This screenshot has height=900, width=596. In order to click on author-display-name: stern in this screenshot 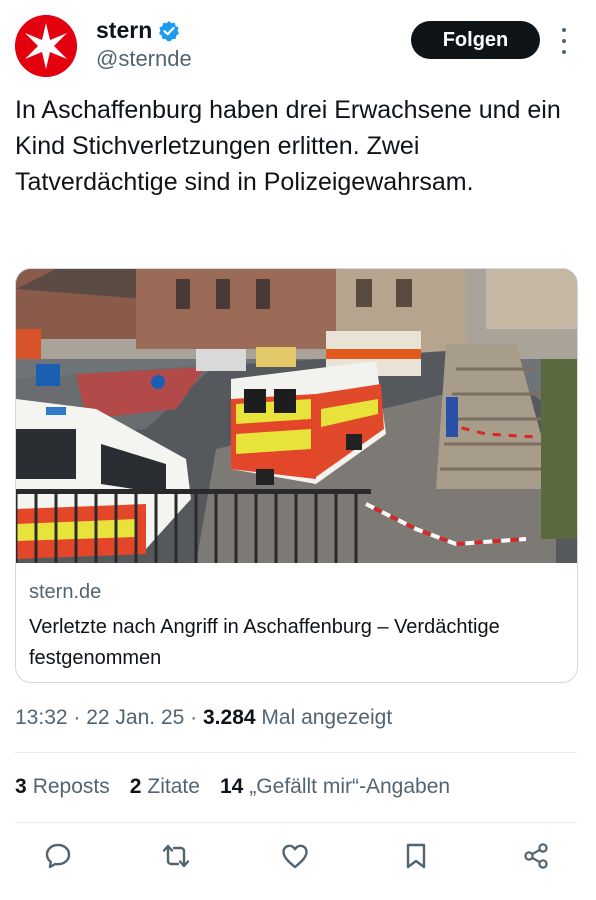, I will do `click(124, 30)`.